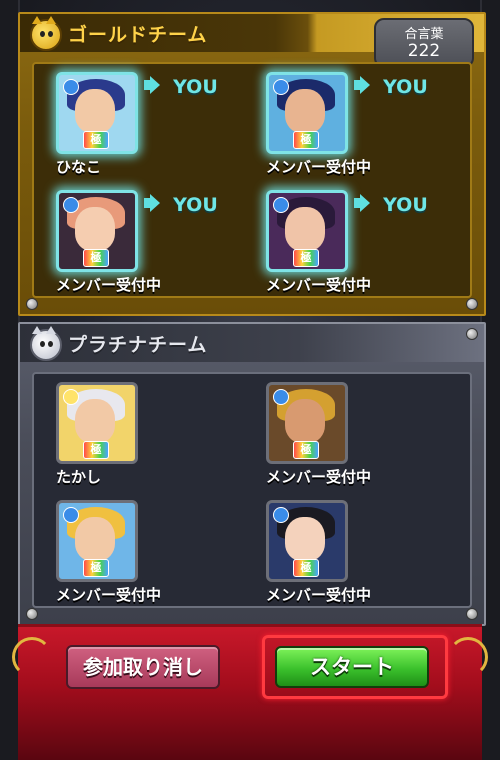 The width and height of the screenshot is (500, 760). Describe the element at coordinates (252, 343) in the screenshot. I see `platinum-team-header: プラチナチーム` at that location.